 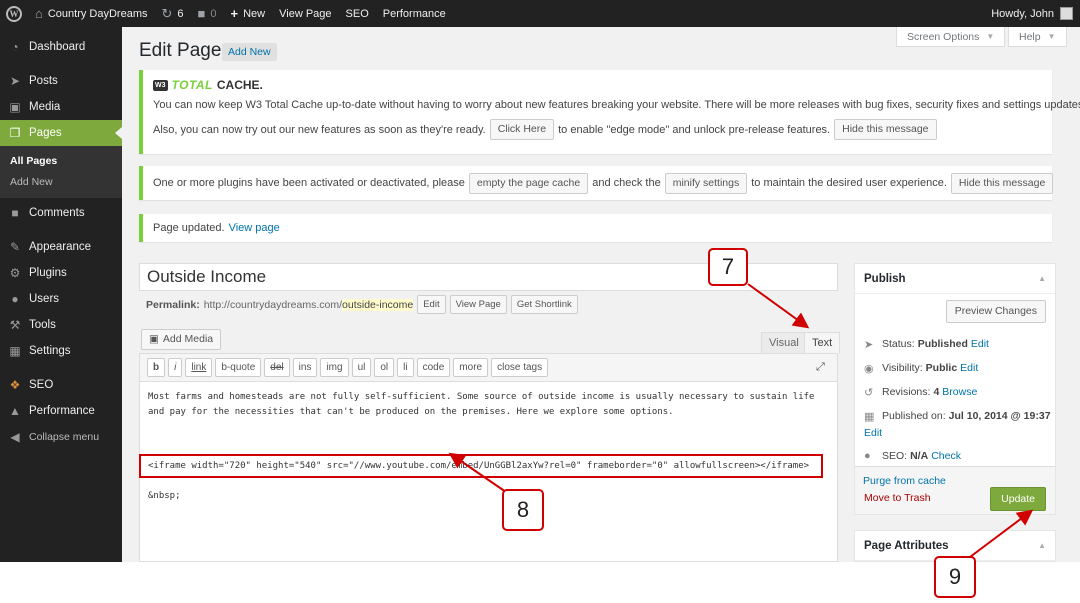 What do you see at coordinates (969, 368) in the screenshot?
I see `edit-visibility-link: Edit` at bounding box center [969, 368].